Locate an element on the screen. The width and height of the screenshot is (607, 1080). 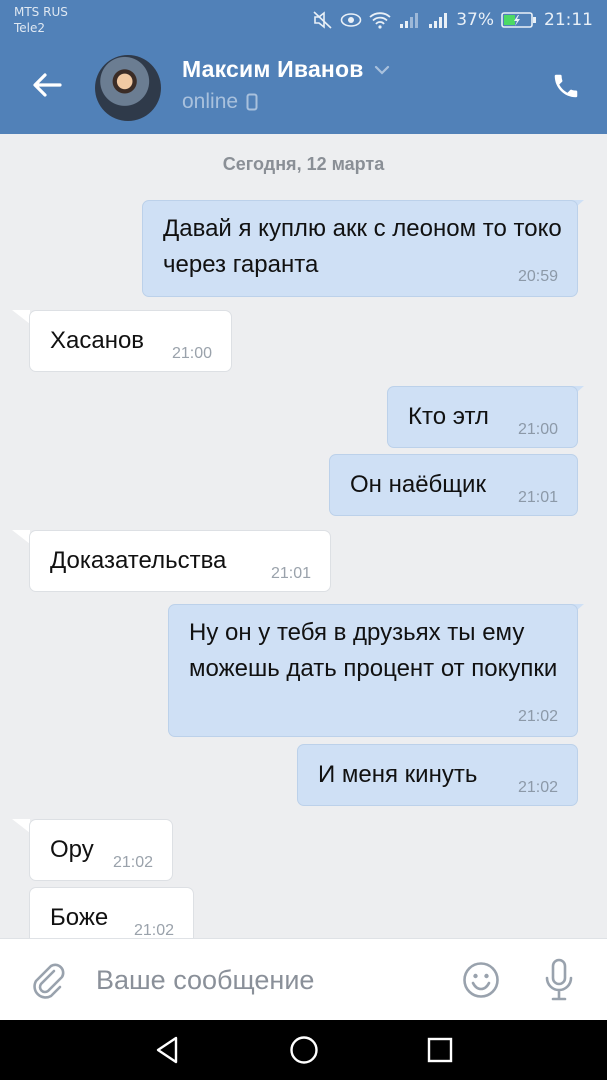
nav-recents-icon is located at coordinates (440, 1050).